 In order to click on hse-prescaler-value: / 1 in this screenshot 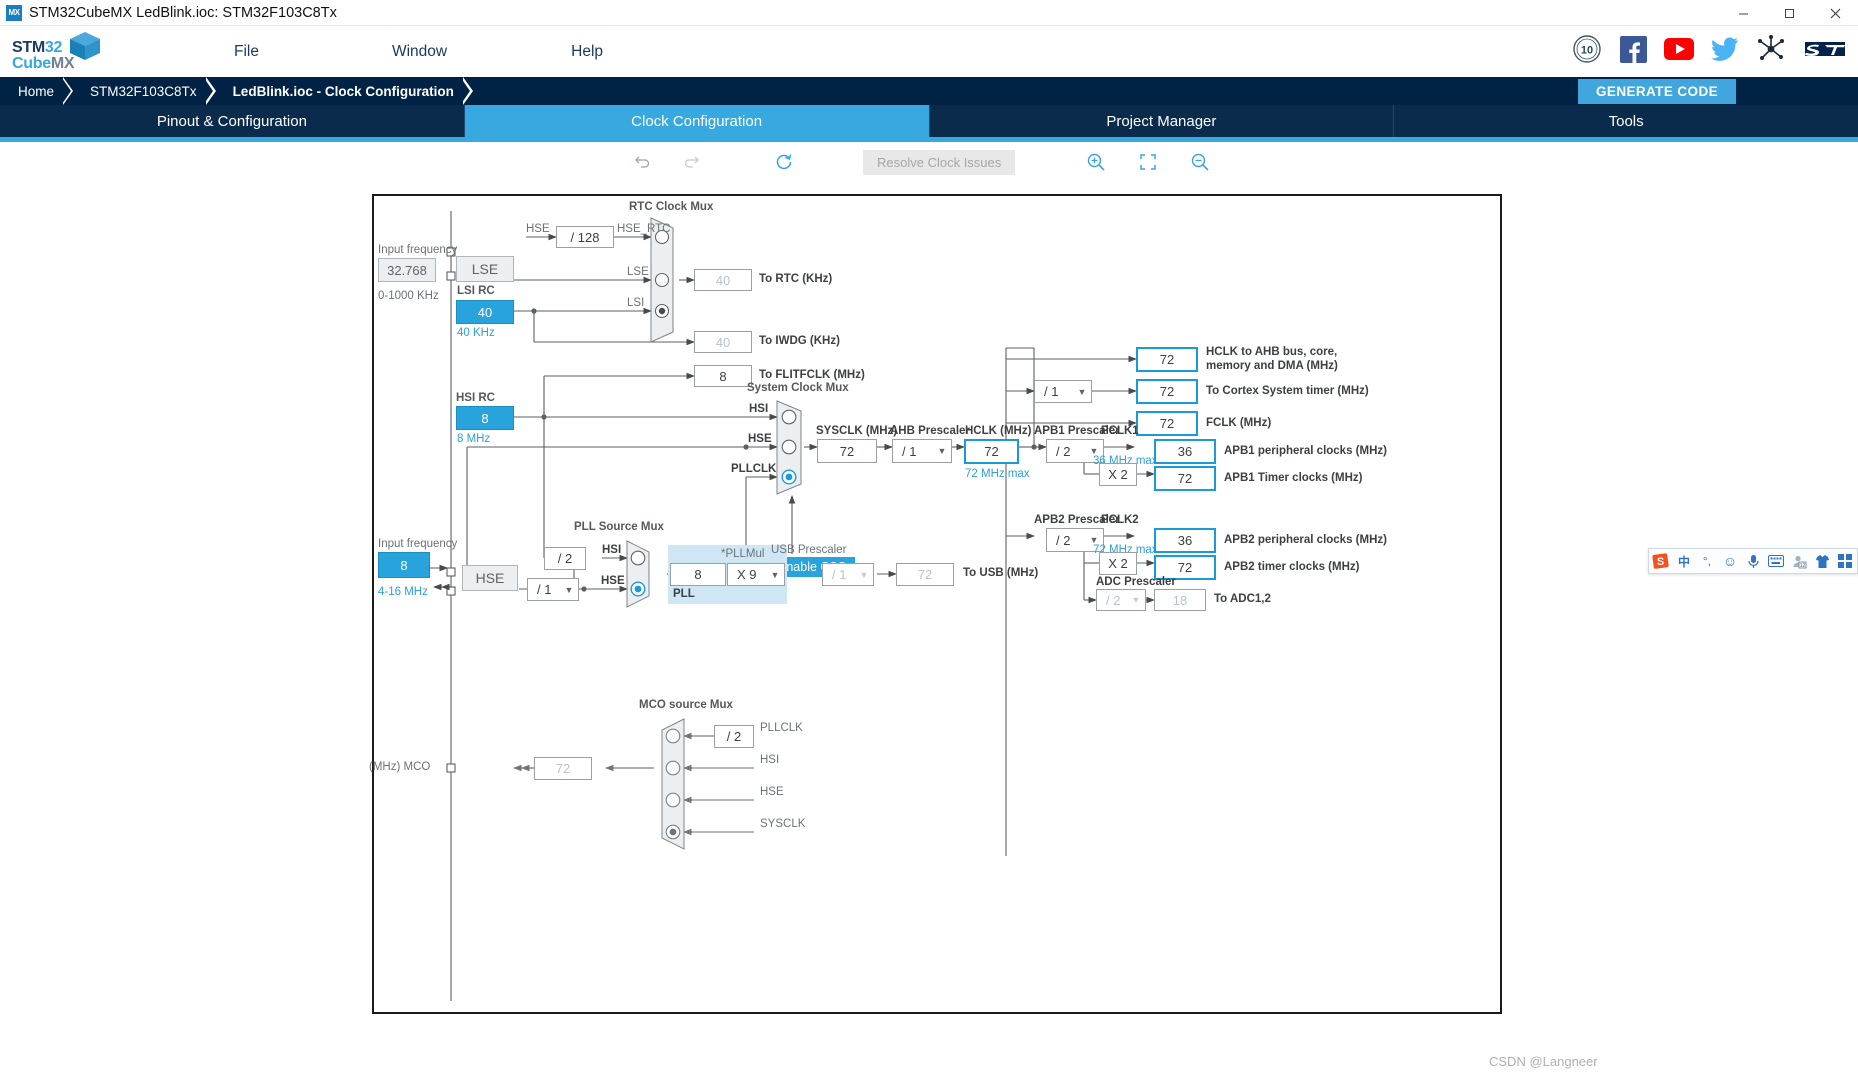, I will do `click(544, 589)`.